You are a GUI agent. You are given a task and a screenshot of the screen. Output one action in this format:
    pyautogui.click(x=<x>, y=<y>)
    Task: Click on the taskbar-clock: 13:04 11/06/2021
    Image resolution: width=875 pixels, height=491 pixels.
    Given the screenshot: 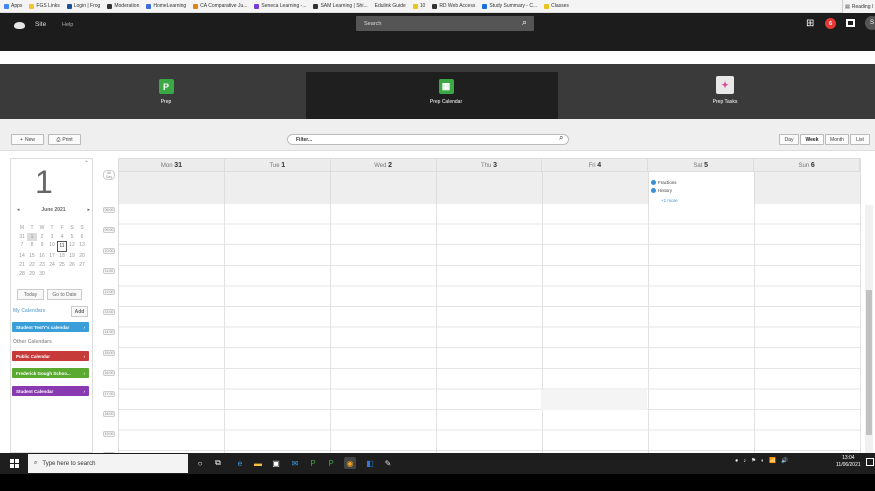 What is the action you would take?
    pyautogui.click(x=848, y=462)
    